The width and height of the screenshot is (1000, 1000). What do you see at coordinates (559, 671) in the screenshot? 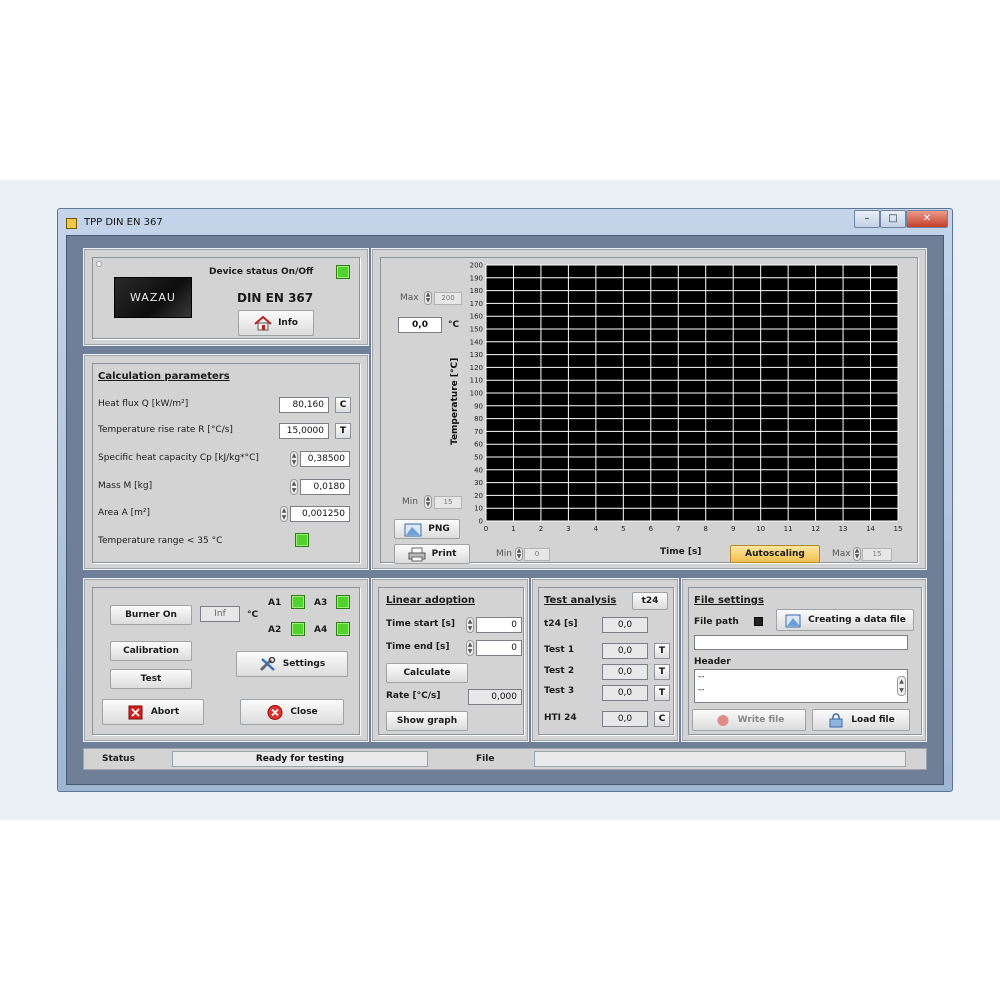
I see `test2-label: Test 2` at bounding box center [559, 671].